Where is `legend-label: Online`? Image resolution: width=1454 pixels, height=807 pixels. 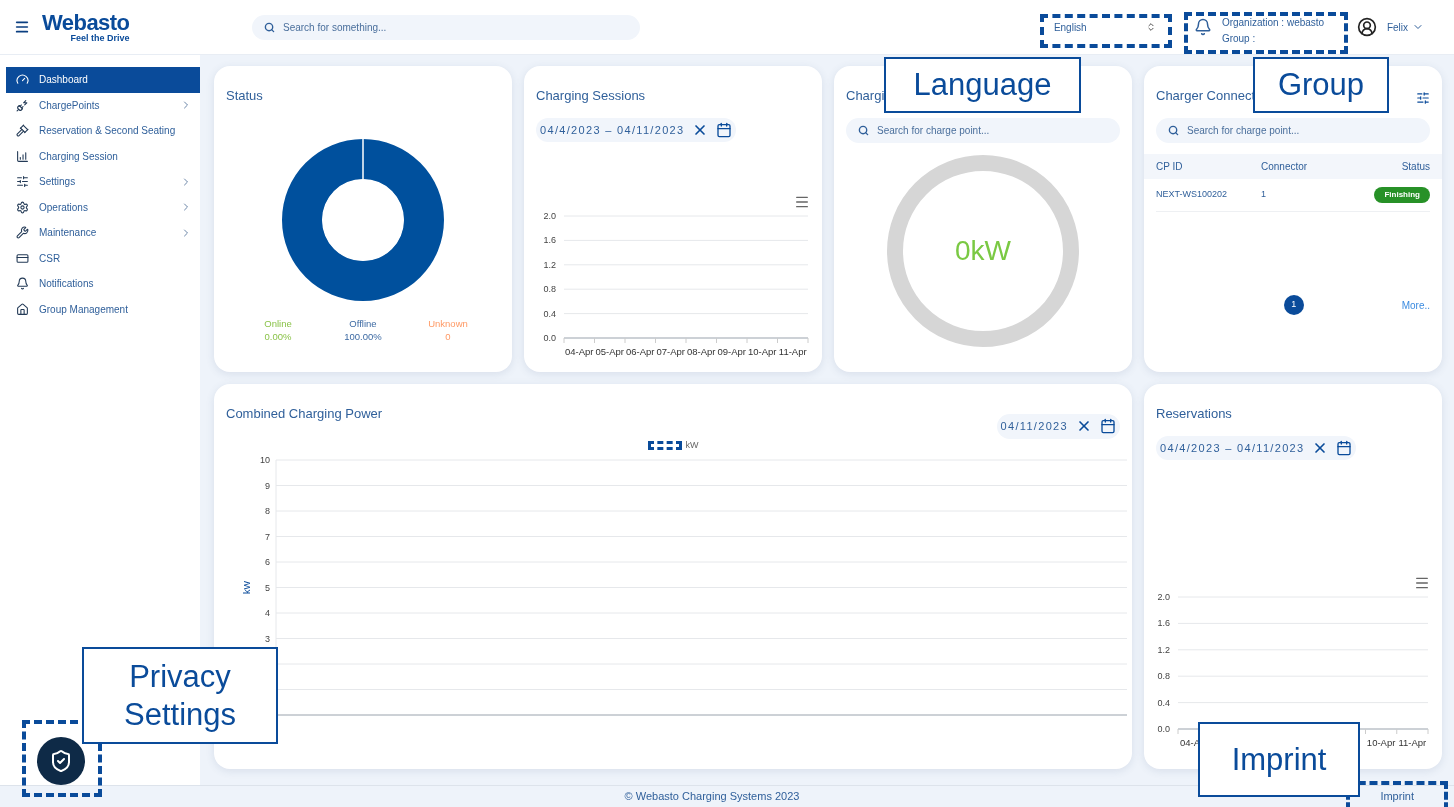 legend-label: Online is located at coordinates (278, 323).